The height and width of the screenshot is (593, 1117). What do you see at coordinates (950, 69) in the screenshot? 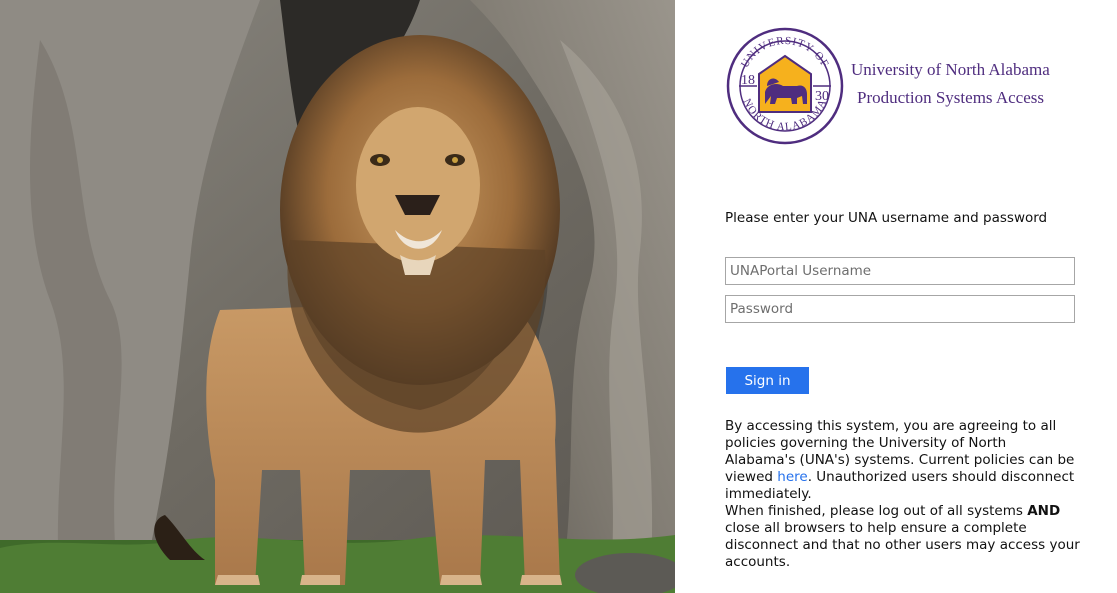
I see `title-university: University of North Alabama` at bounding box center [950, 69].